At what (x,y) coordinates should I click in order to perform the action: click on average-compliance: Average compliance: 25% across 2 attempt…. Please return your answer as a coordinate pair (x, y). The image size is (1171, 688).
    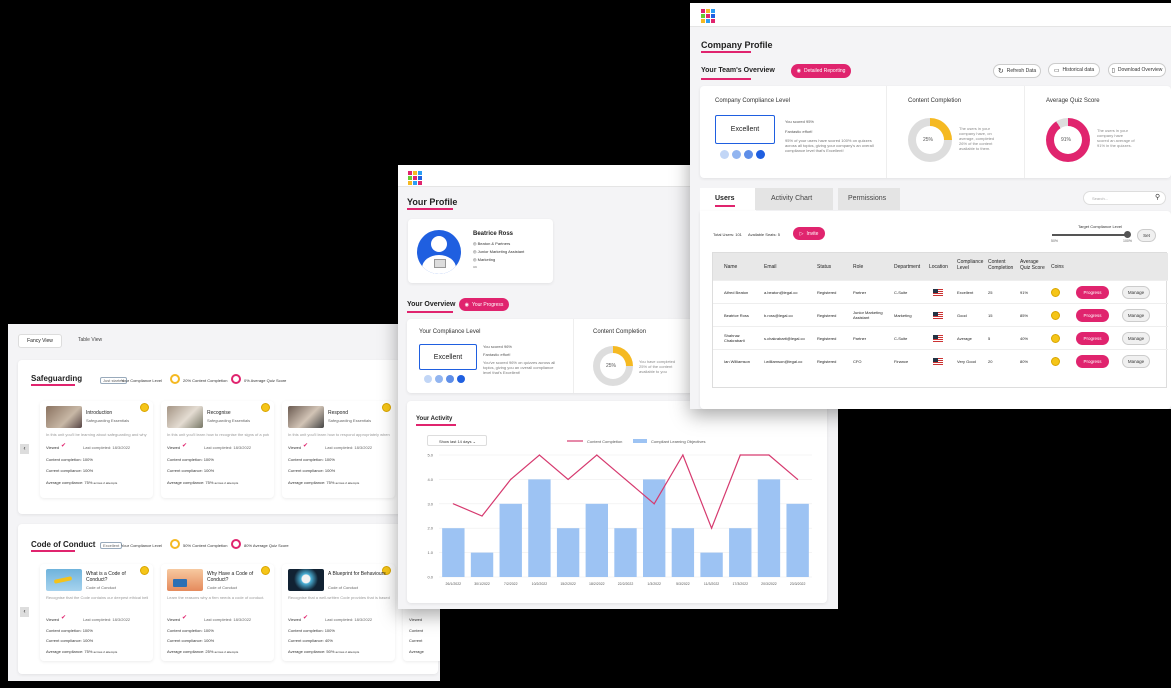
    Looking at the image, I should click on (203, 651).